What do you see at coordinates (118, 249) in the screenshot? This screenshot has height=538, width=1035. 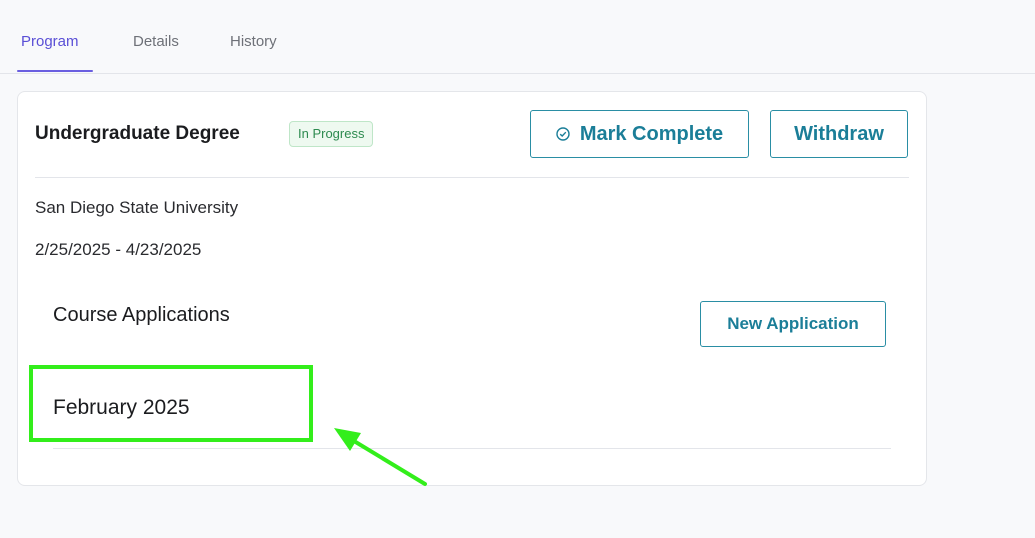 I see `date-range: 2/25/2025 - 4/23/2025` at bounding box center [118, 249].